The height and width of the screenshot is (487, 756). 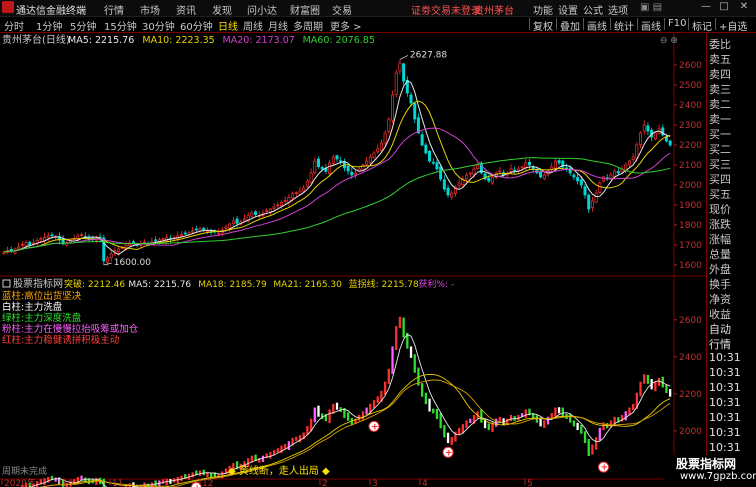 I want to click on button-f10: F10, so click(x=675, y=24).